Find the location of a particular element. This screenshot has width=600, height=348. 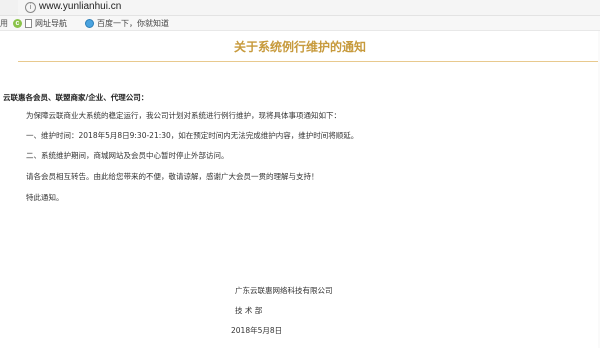

bookmark-baidu: 百度一下，你就知道 is located at coordinates (127, 23).